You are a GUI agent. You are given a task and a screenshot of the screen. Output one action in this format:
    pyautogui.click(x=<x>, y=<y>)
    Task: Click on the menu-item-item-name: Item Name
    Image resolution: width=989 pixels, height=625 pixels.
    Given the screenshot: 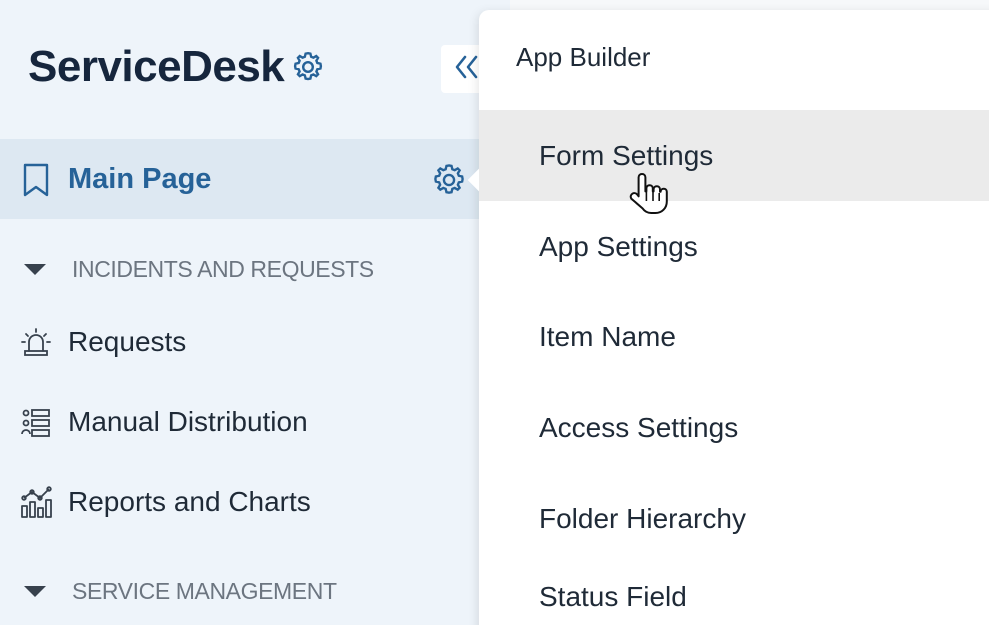 What is the action you would take?
    pyautogui.click(x=734, y=336)
    